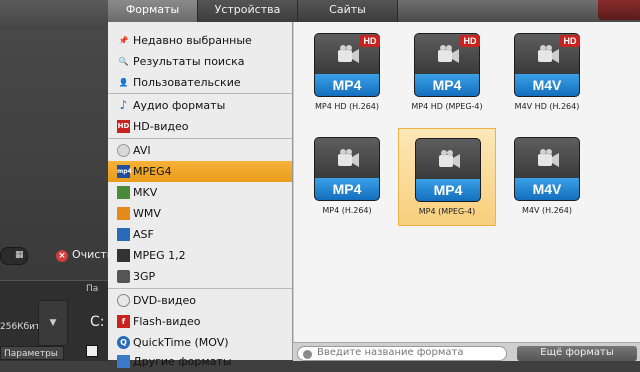  What do you see at coordinates (123, 234) in the screenshot?
I see `asf-icon` at bounding box center [123, 234].